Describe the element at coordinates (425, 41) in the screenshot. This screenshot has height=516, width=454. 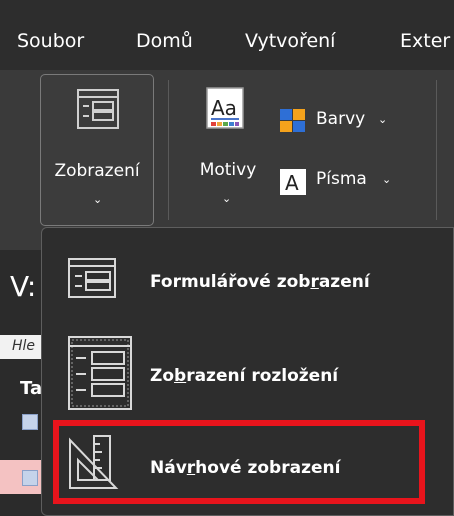
I see `tab-external: Exter` at that location.